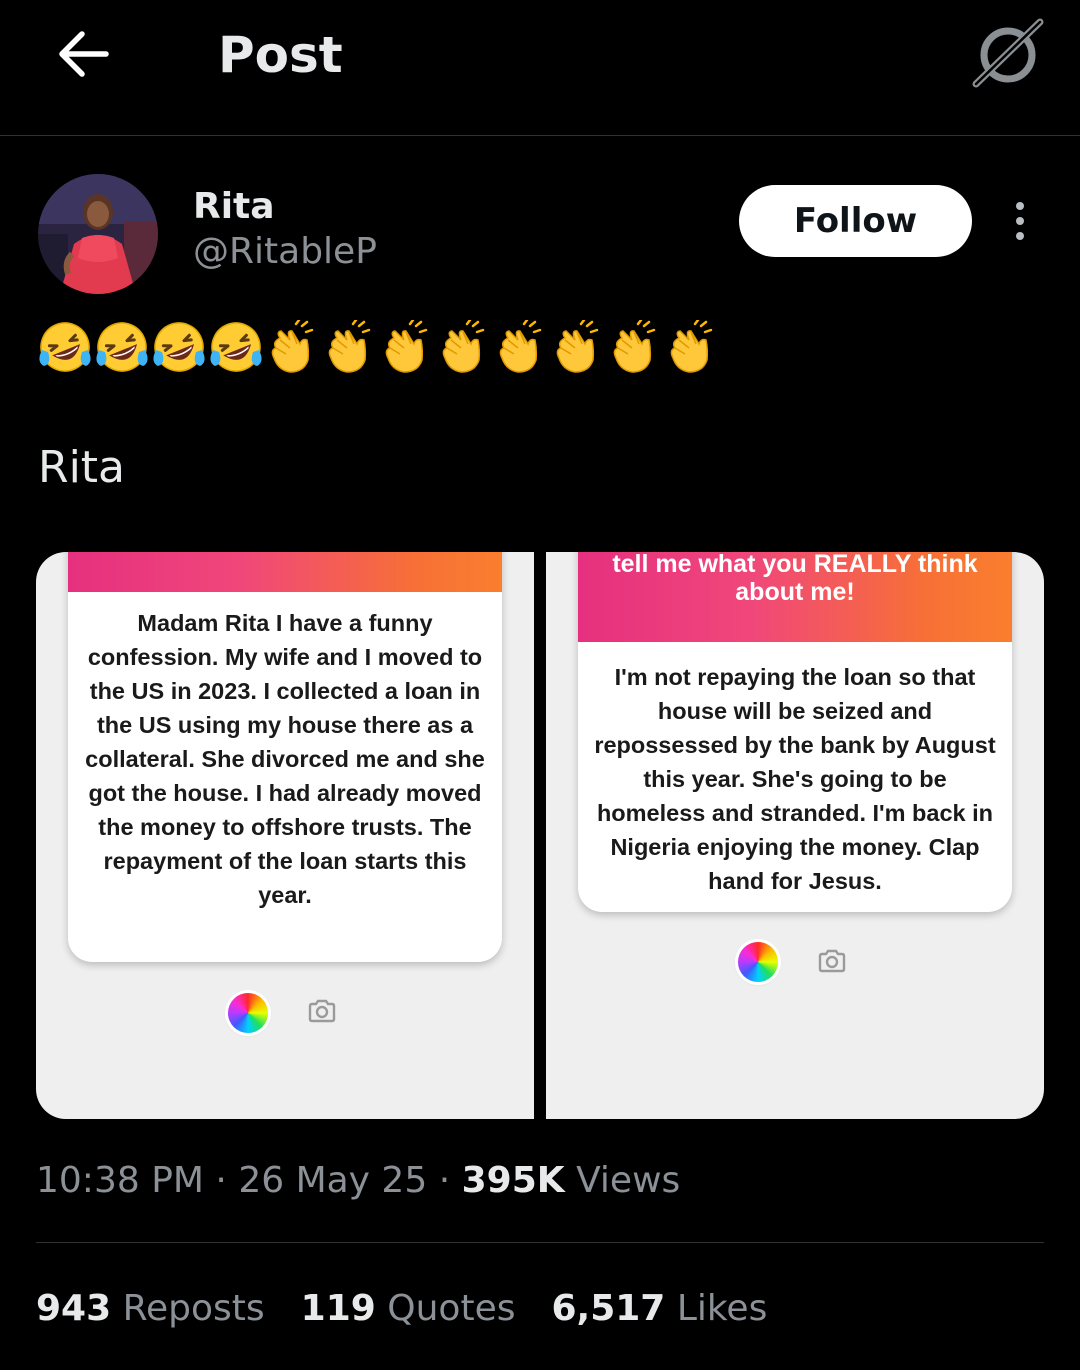 The width and height of the screenshot is (1080, 1370). I want to click on engagement-stats: 943 Reposts 119 Quotes 6,517 Likes, so click(401, 1308).